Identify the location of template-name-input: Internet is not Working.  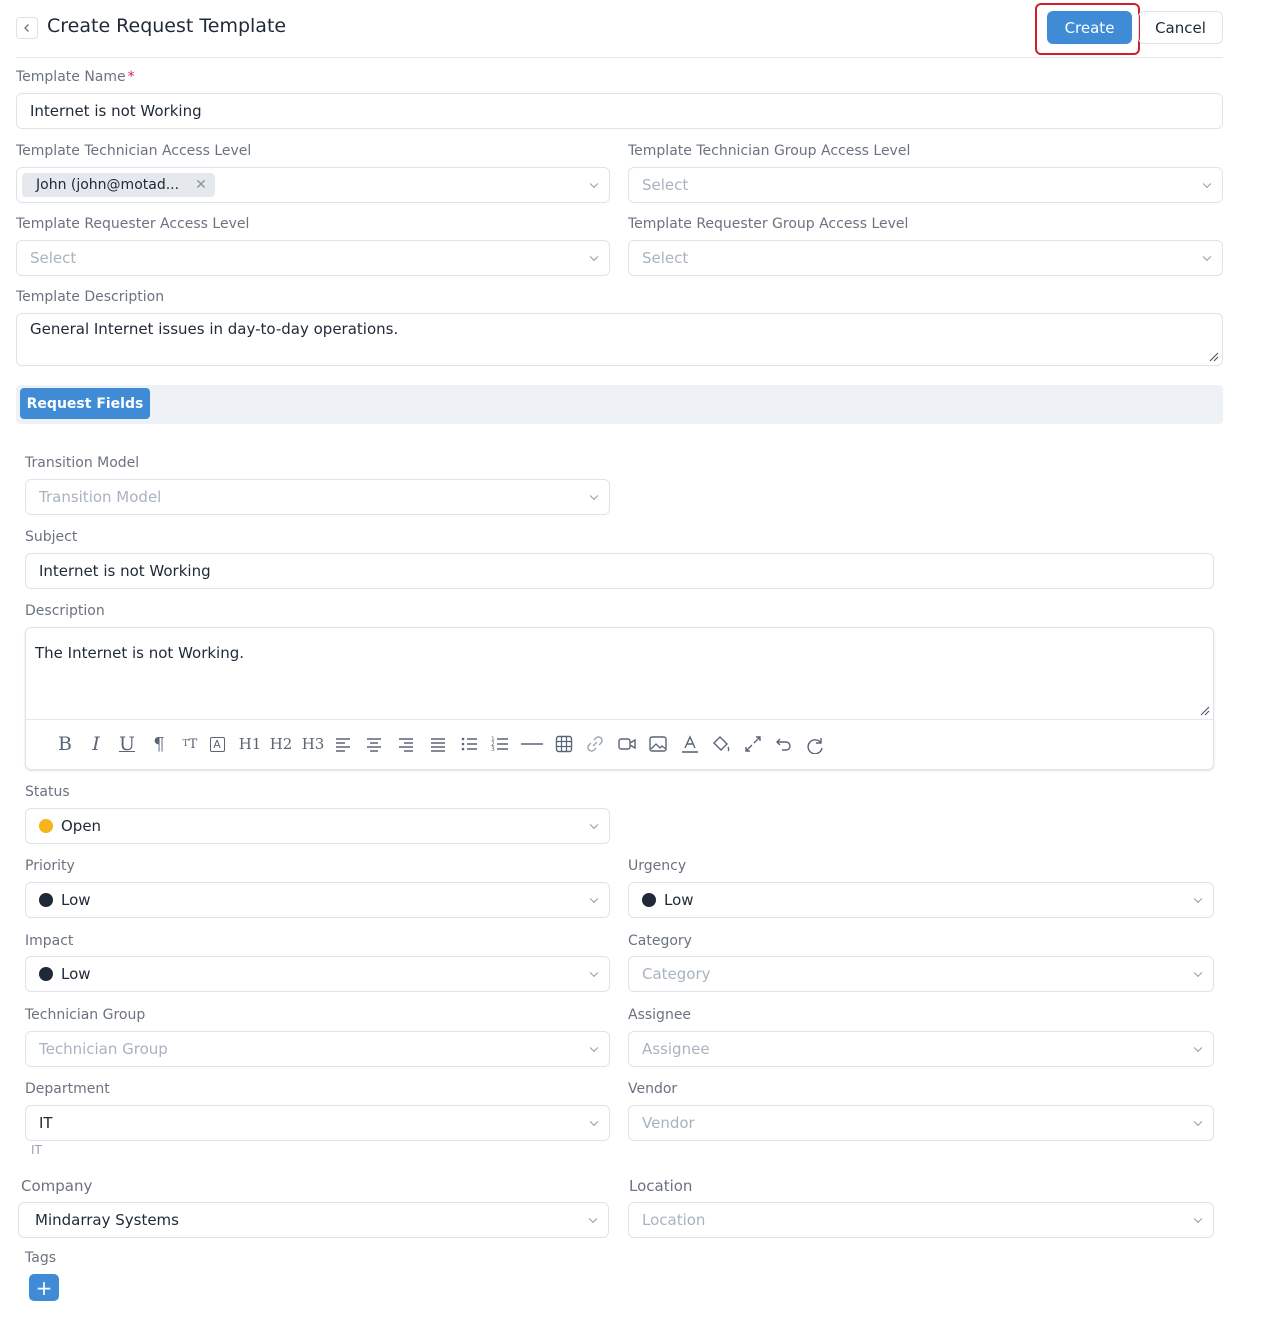
(619, 111).